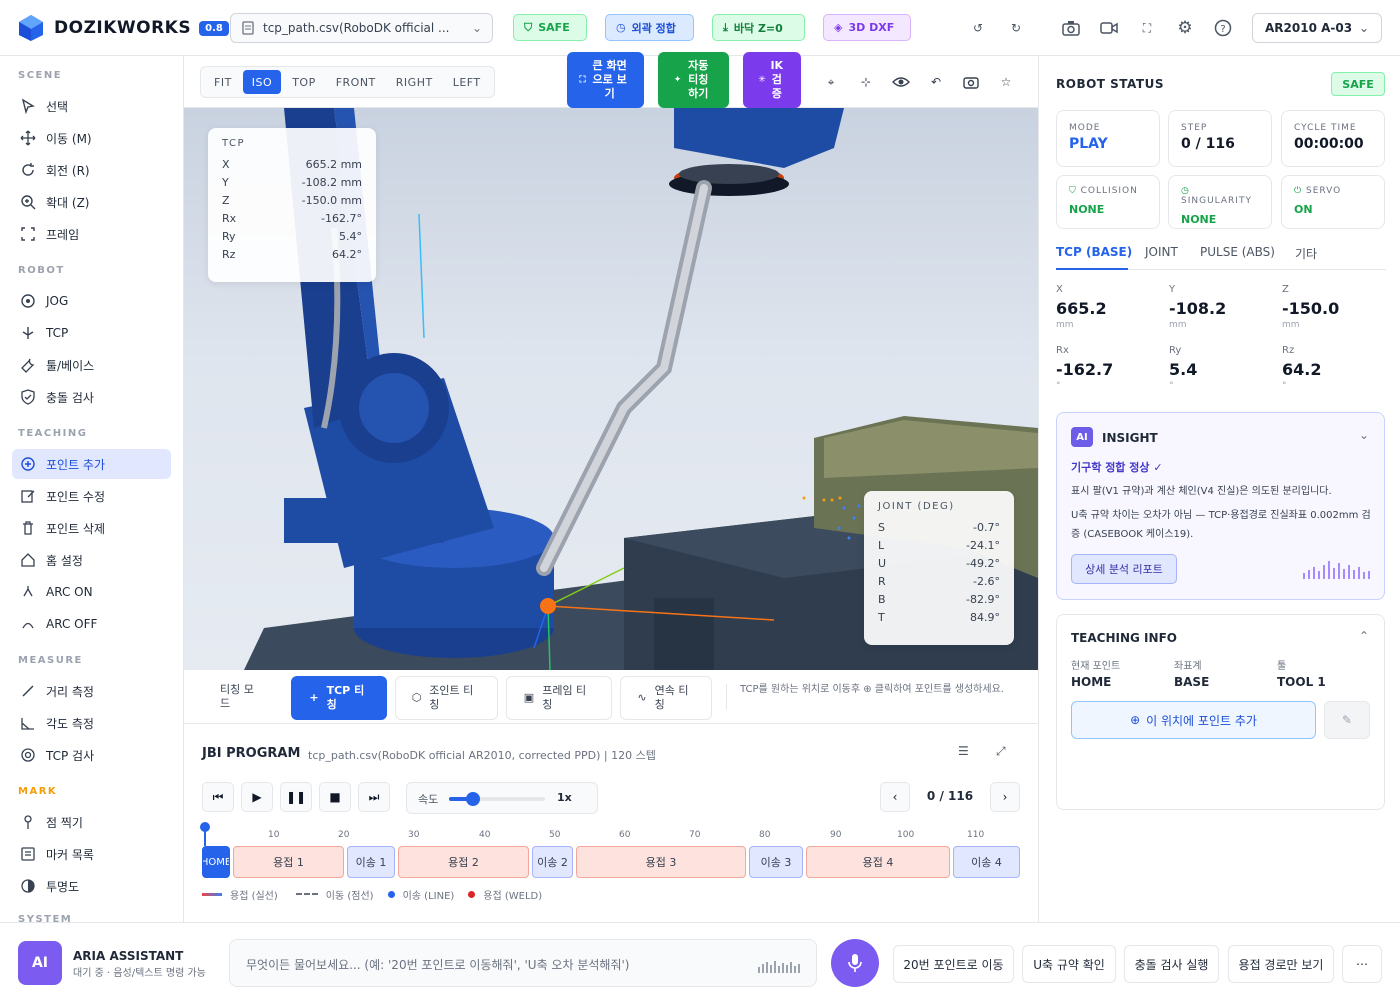  Describe the element at coordinates (304, 82) in the screenshot. I see `view-tab-top: TOP` at that location.